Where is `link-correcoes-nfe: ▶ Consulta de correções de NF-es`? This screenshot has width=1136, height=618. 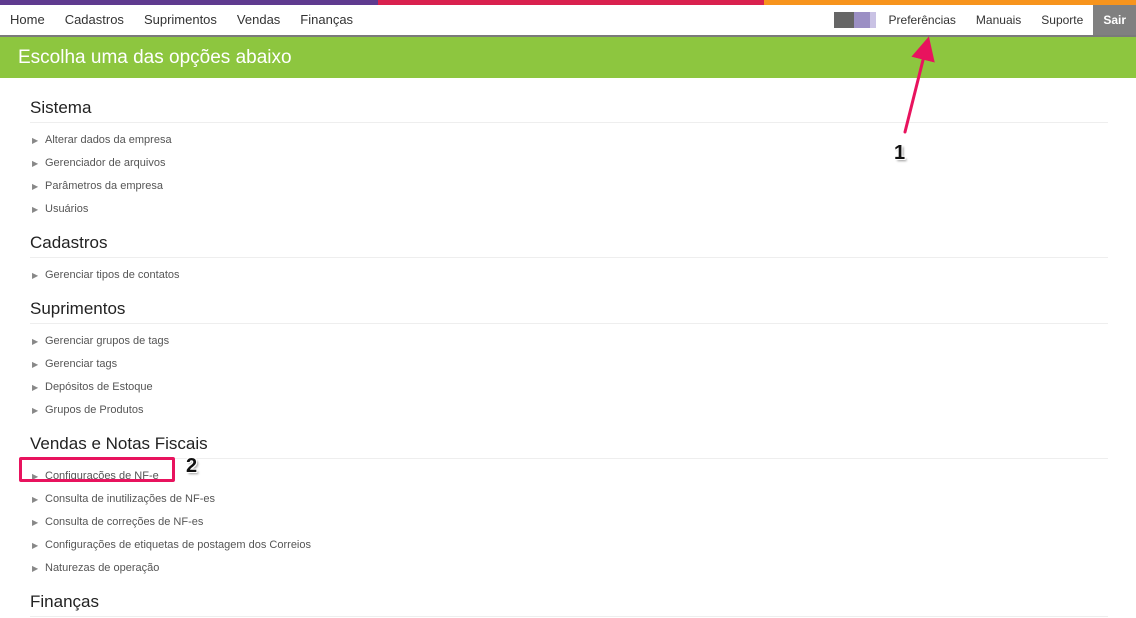
link-correcoes-nfe: ▶ Consulta de correções de NF-es is located at coordinates (569, 522).